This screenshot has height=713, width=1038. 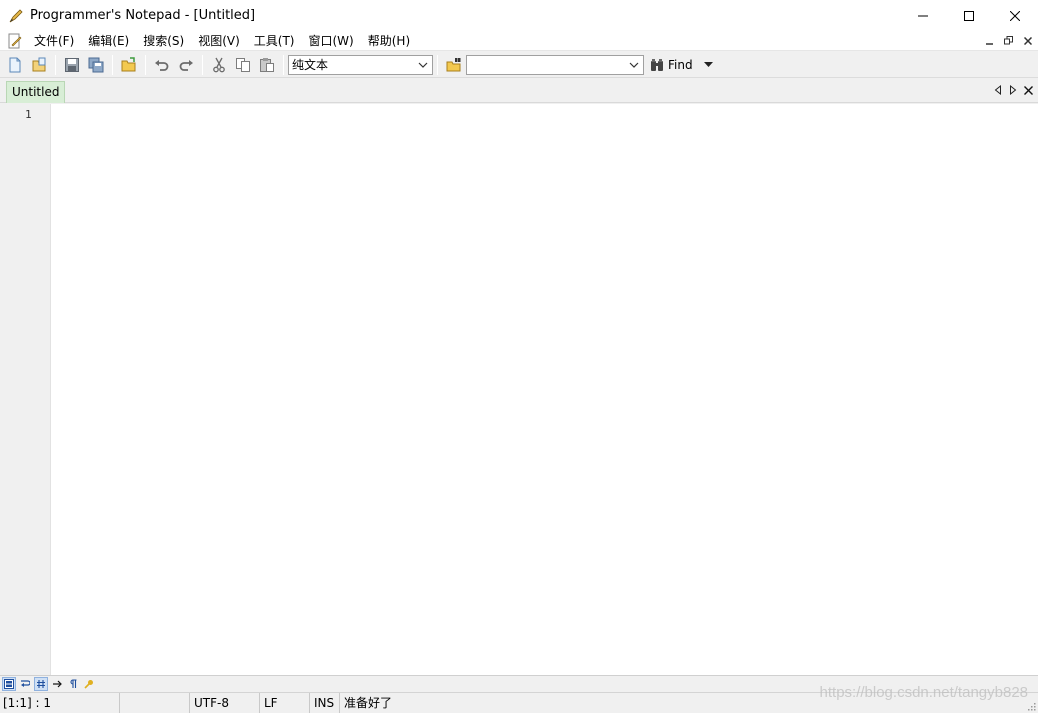 I want to click on close-button, so click(x=1015, y=15).